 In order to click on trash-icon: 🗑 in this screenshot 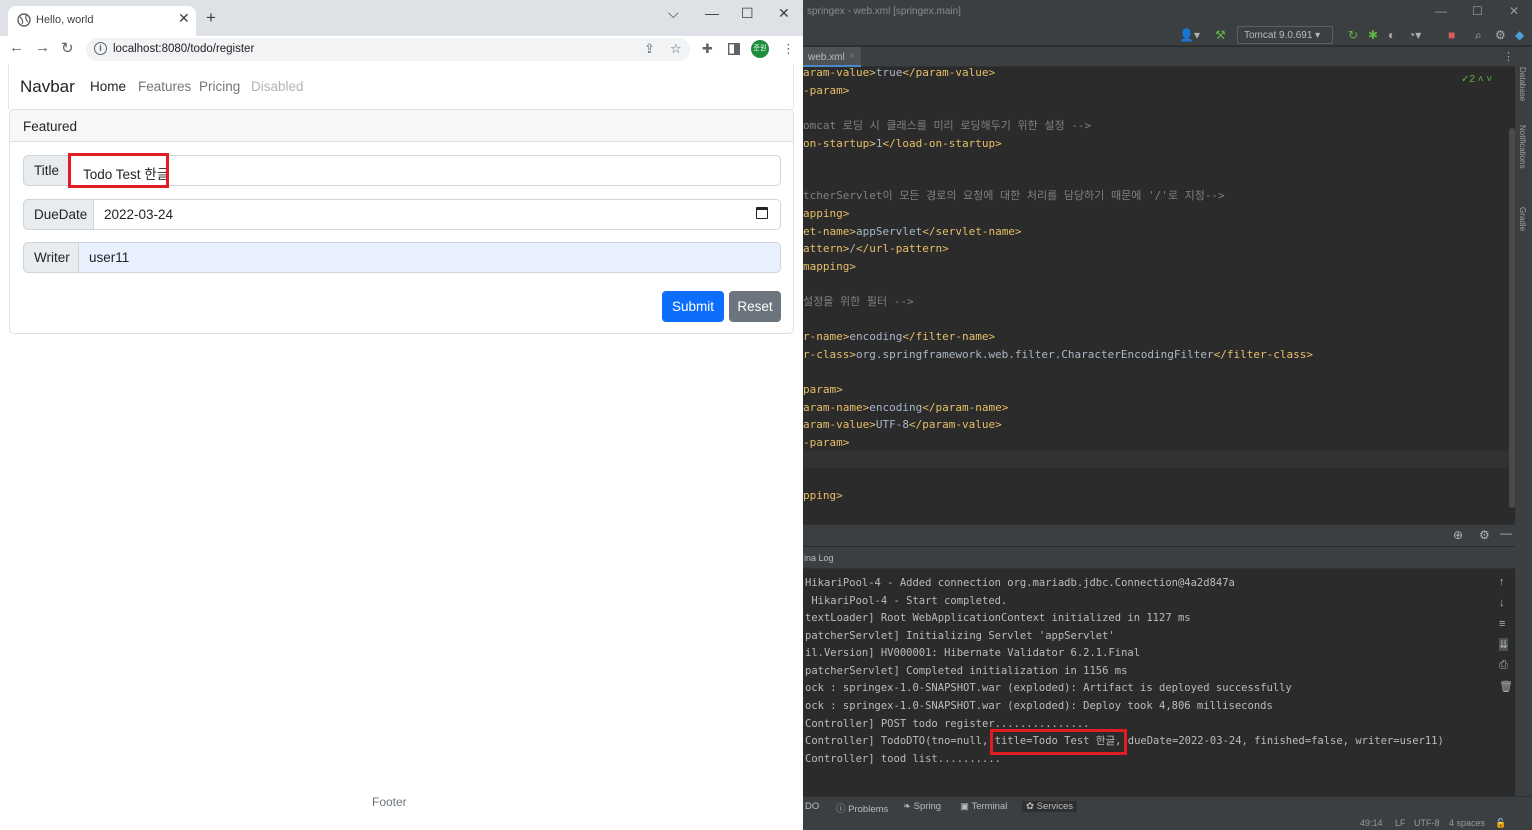, I will do `click(1506, 686)`.